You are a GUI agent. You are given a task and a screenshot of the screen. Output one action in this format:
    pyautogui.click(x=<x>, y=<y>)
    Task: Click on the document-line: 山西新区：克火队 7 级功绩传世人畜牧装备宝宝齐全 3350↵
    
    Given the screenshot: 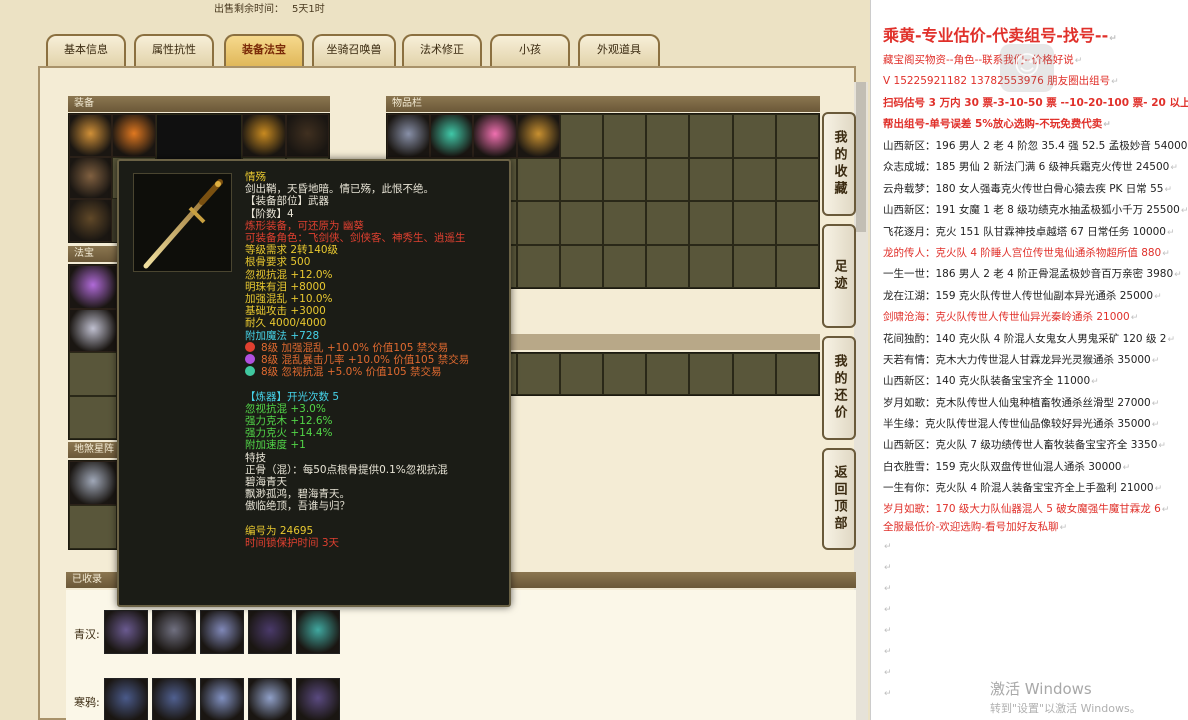 What is the action you would take?
    pyautogui.click(x=1024, y=444)
    